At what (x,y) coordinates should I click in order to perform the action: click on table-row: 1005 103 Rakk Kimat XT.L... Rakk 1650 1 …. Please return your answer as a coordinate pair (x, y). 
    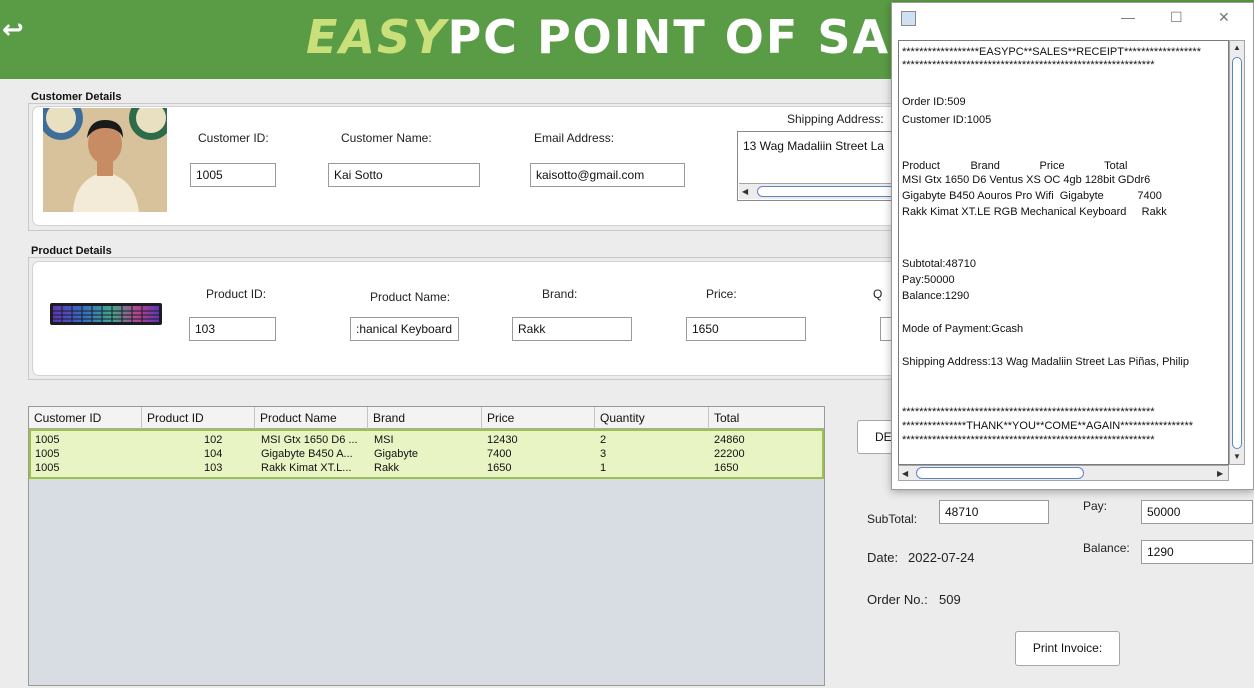
    Looking at the image, I should click on (426, 468).